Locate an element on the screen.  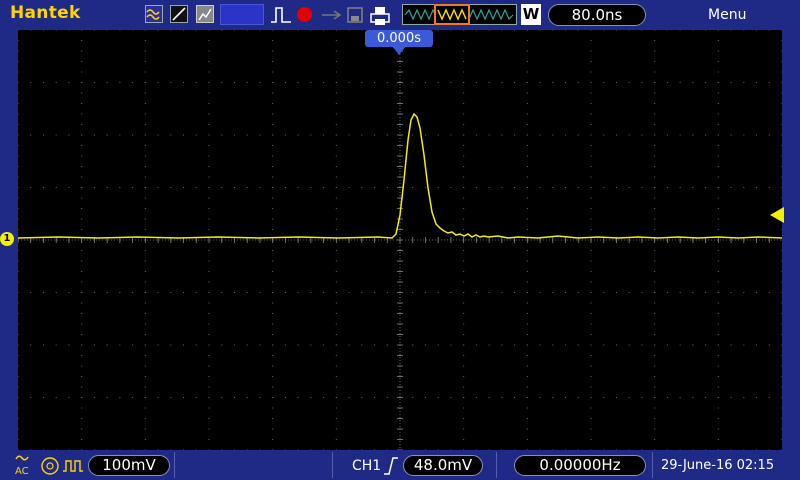
brand-logo: Hantek is located at coordinates (45, 13).